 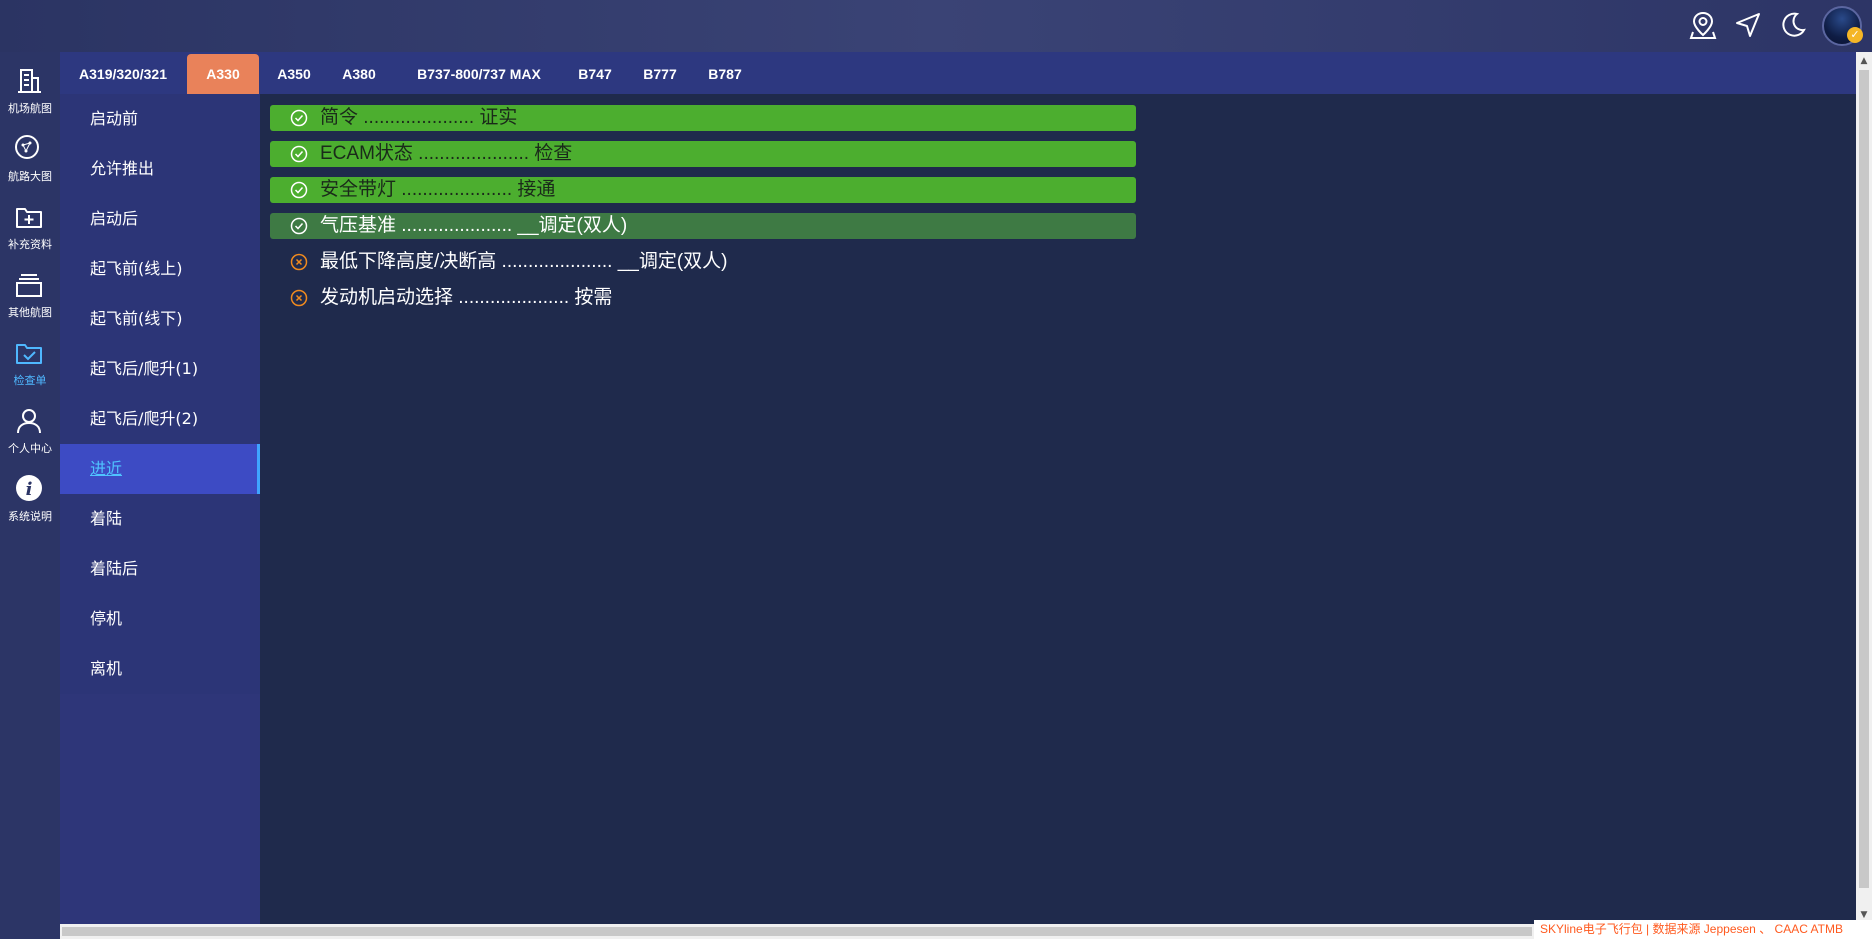 I want to click on folder-plus-icon, so click(x=29, y=218).